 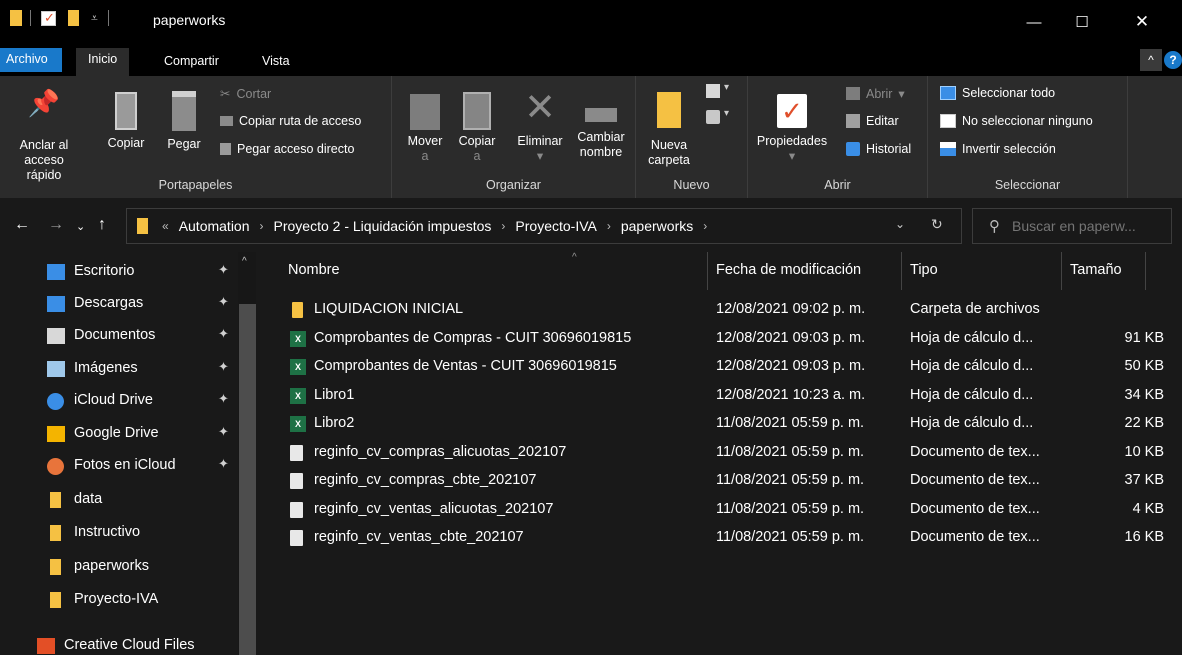 What do you see at coordinates (245, 94) in the screenshot?
I see `cut-button: ✂ Cortar` at bounding box center [245, 94].